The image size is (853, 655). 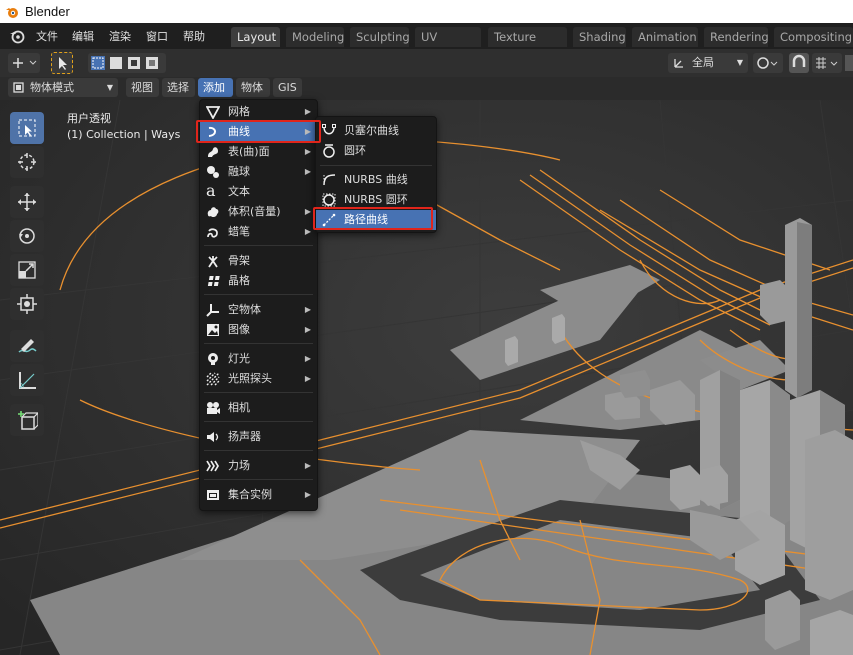 I want to click on tool-annotate, so click(x=27, y=346).